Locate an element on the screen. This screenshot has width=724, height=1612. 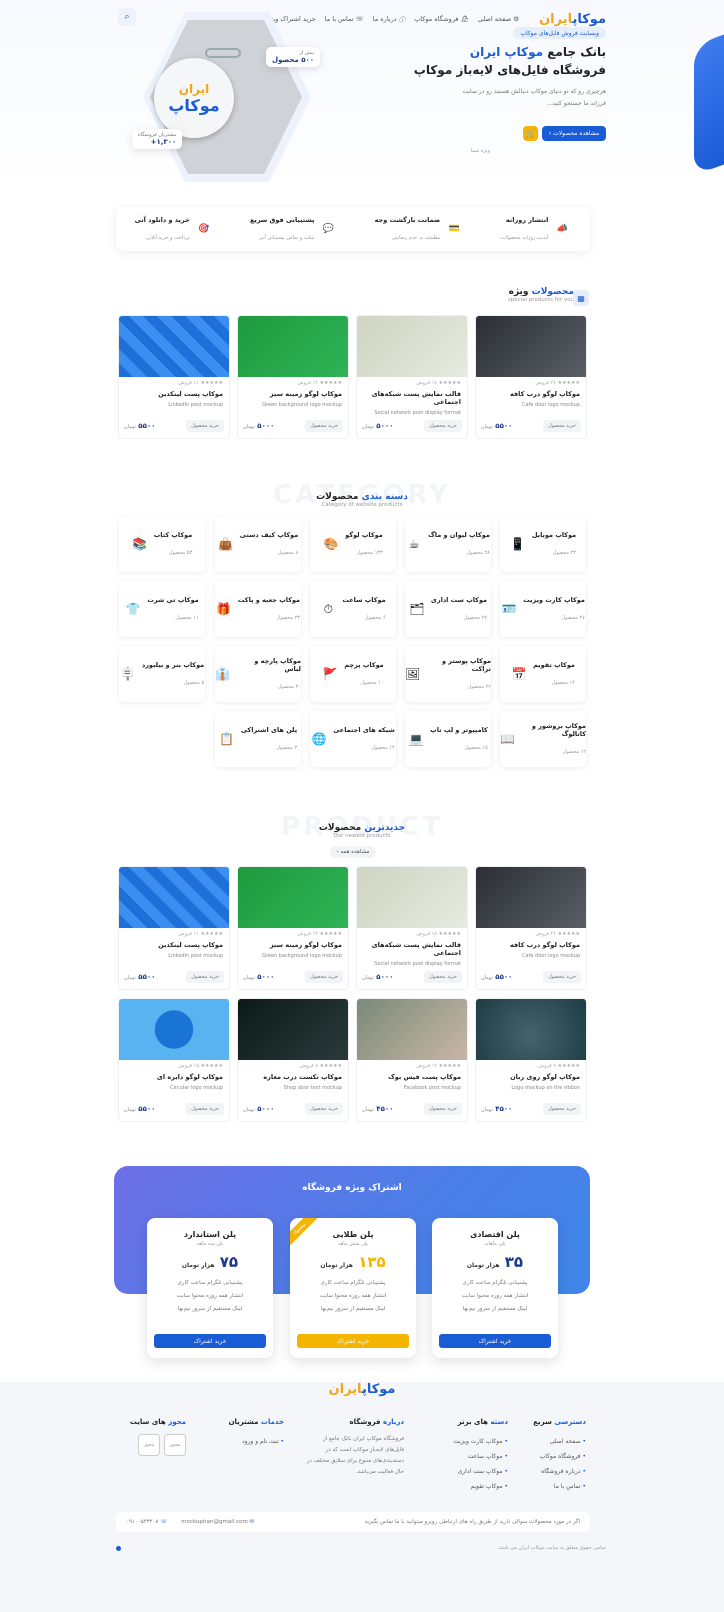
footer-link: موکاپ ساعت is located at coordinates (480, 1456).